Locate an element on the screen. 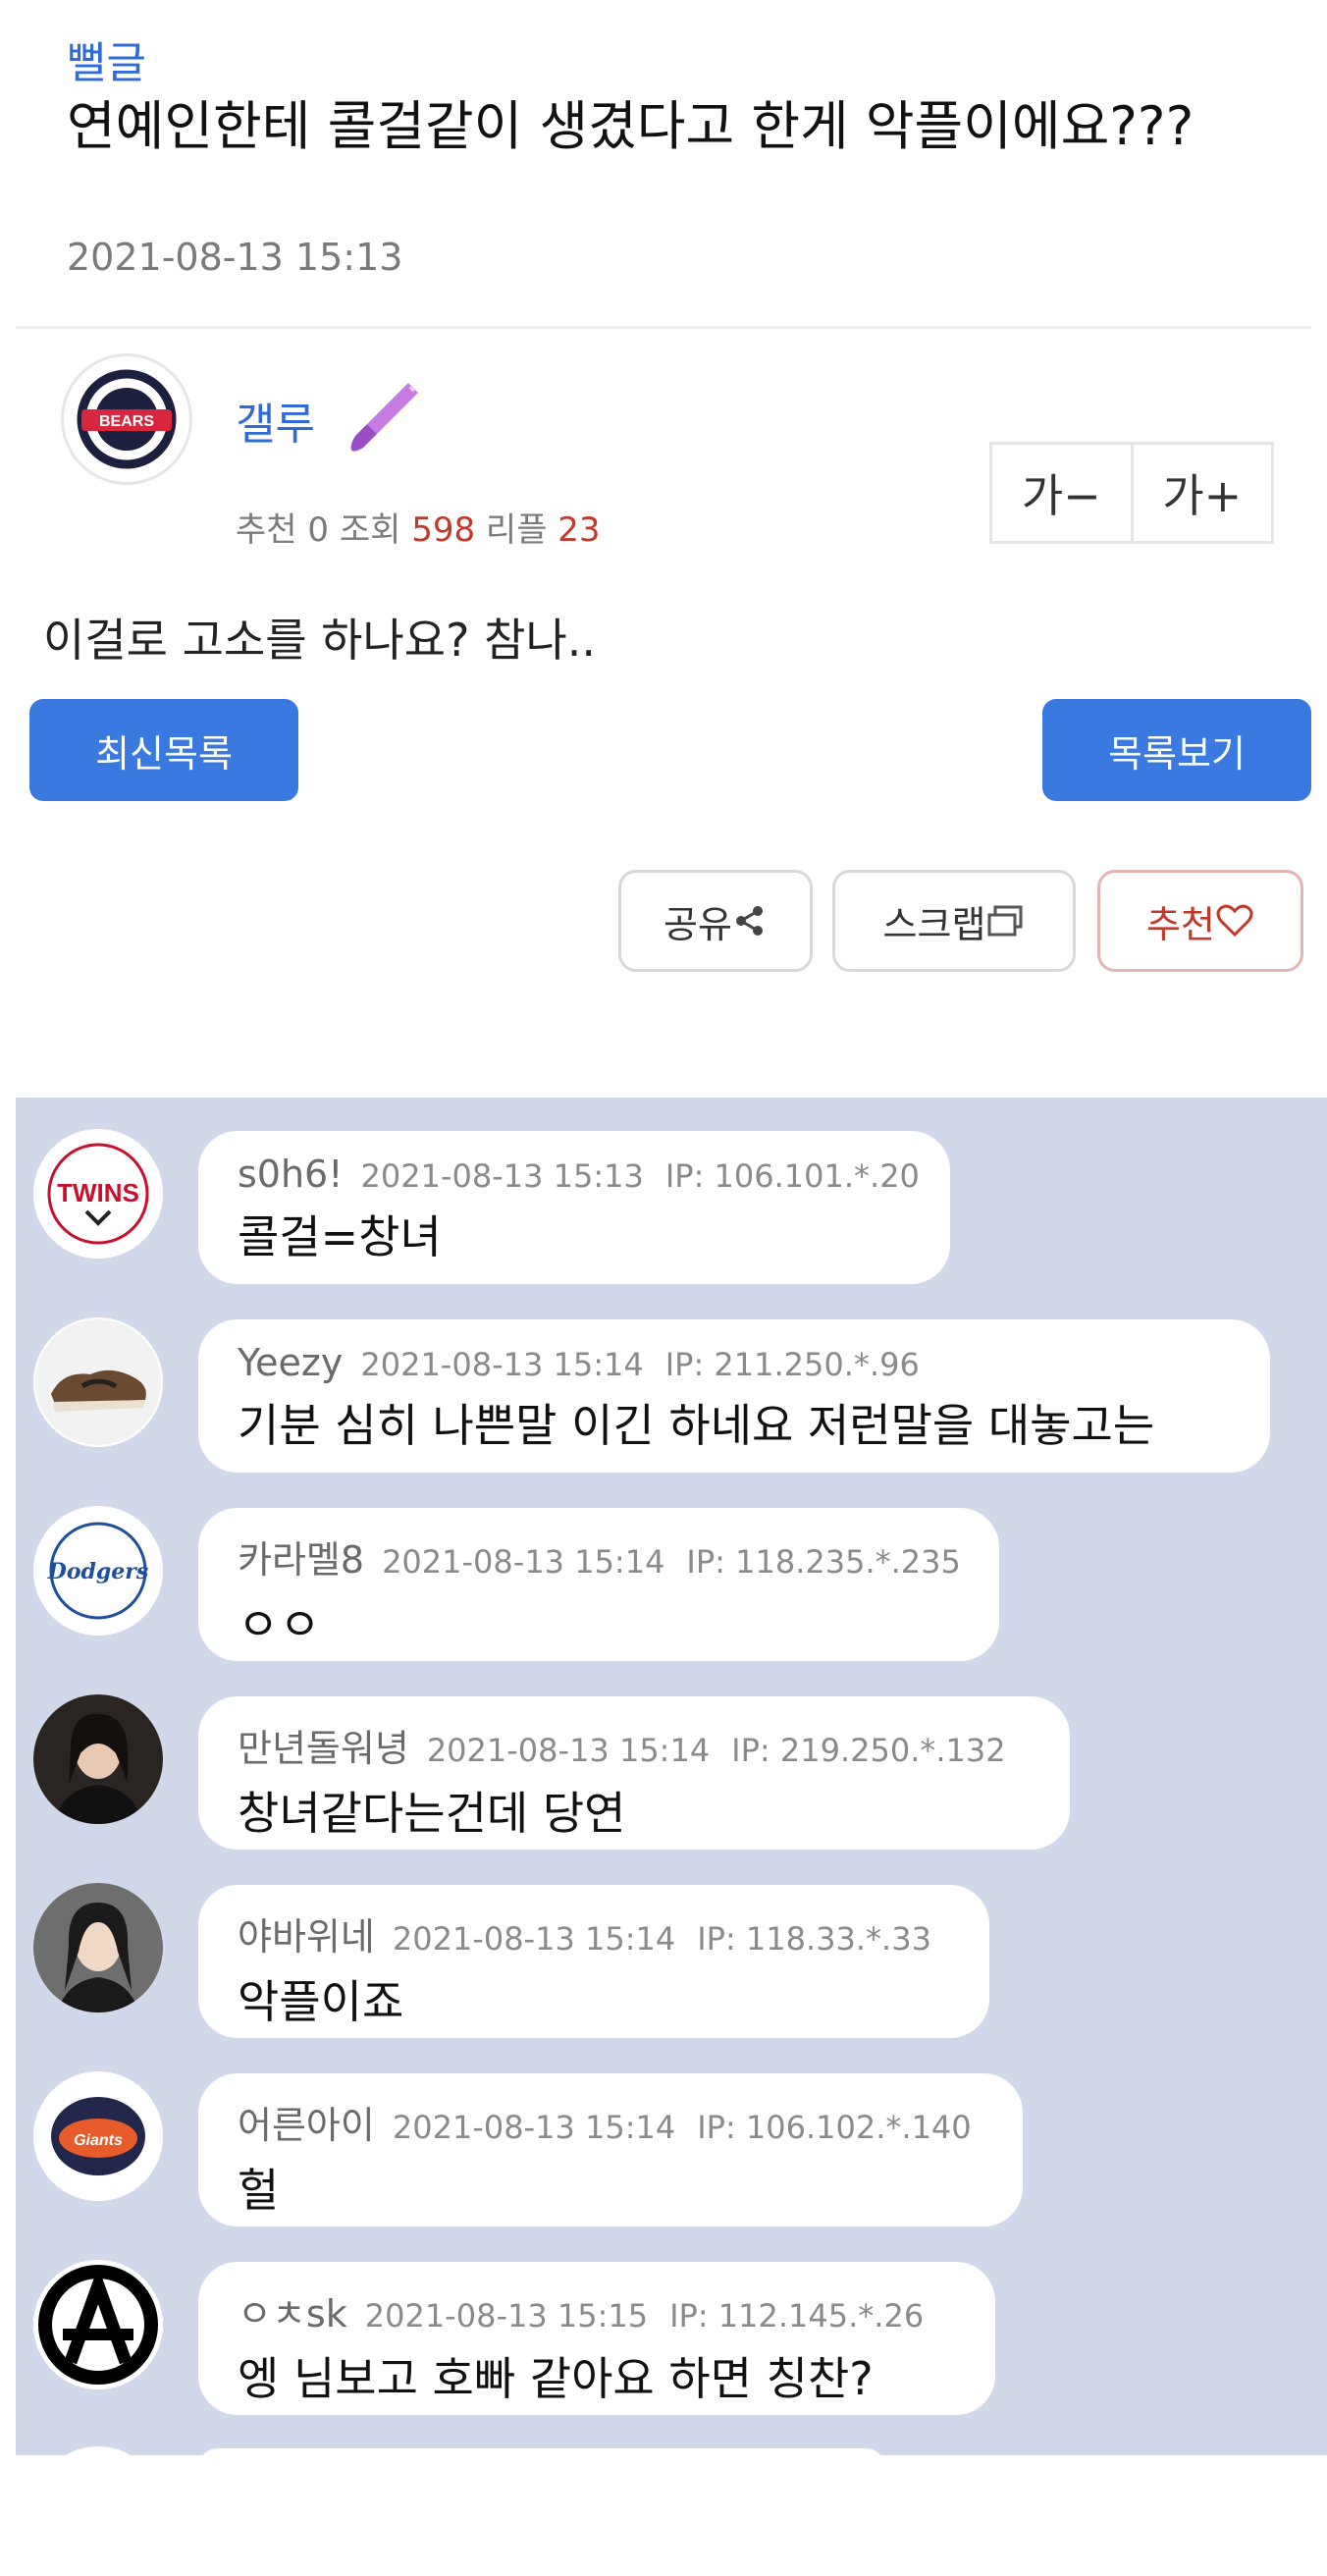 Image resolution: width=1327 pixels, height=2576 pixels. reply-count: 23 is located at coordinates (579, 530).